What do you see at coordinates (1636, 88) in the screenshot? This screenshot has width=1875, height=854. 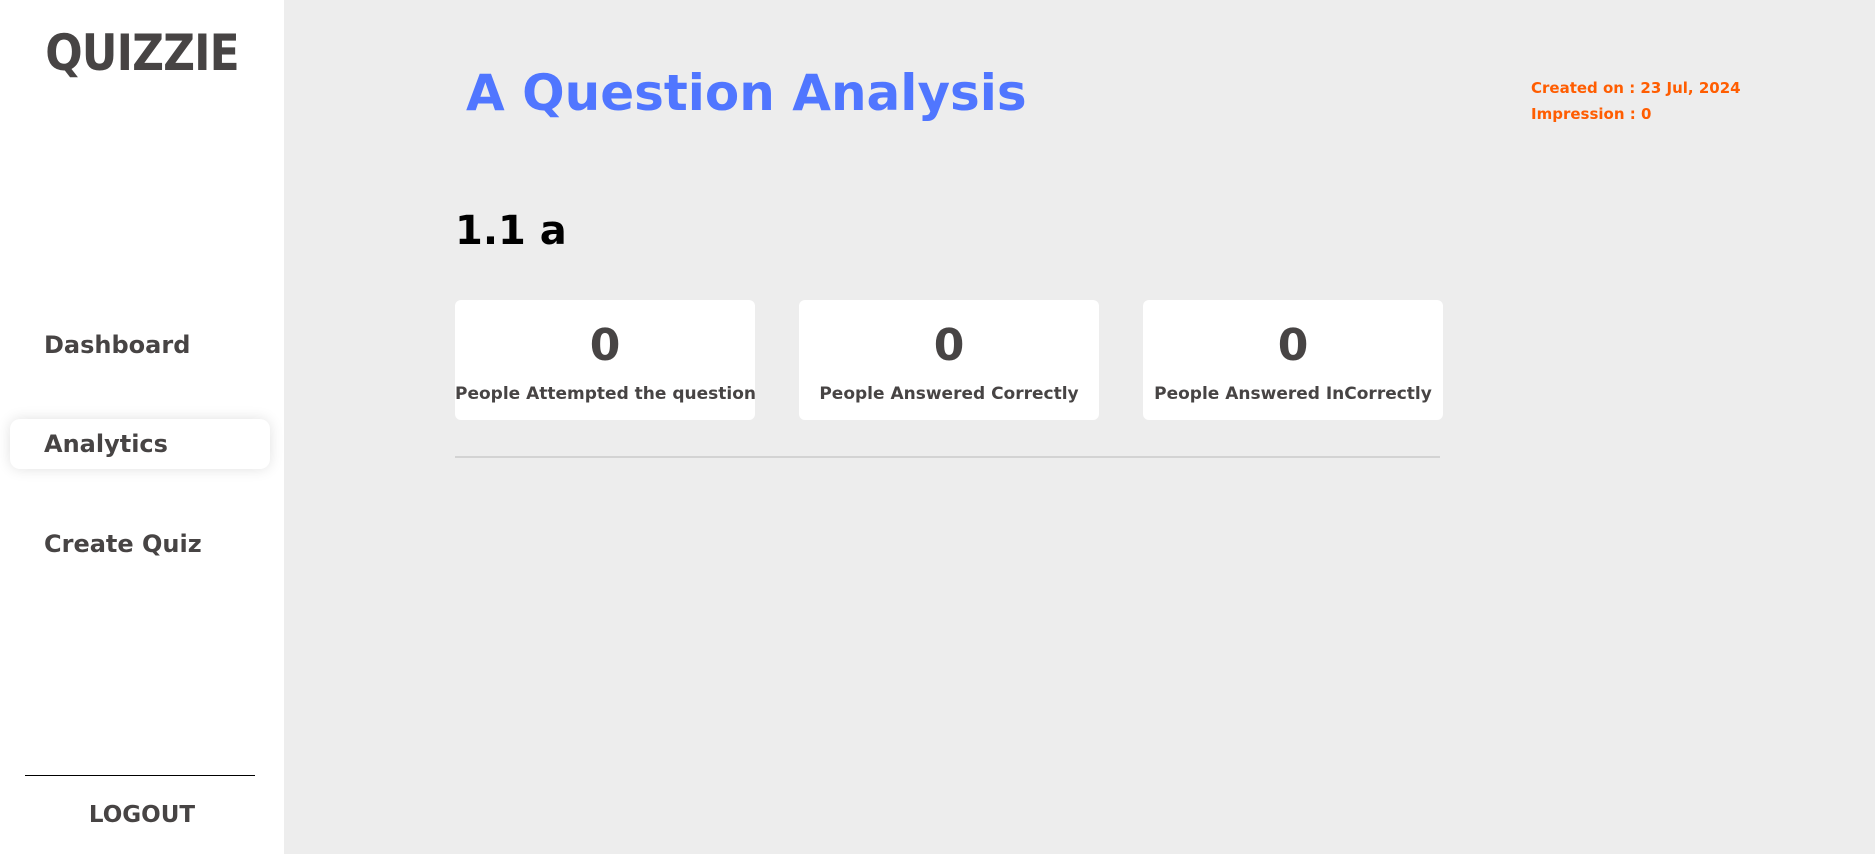 I see `created-on-text: Created on : 23 Jul, 2024` at bounding box center [1636, 88].